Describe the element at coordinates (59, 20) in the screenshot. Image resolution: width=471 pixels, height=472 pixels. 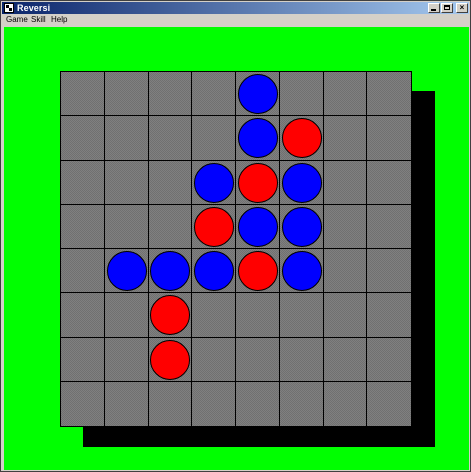
I see `menu-help: Help` at that location.